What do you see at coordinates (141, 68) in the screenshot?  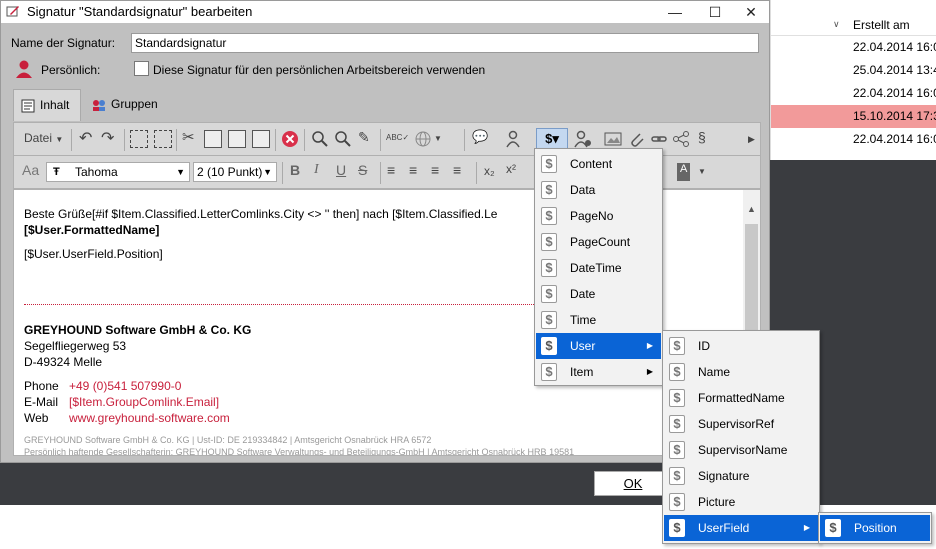 I see `personal-checkbox` at bounding box center [141, 68].